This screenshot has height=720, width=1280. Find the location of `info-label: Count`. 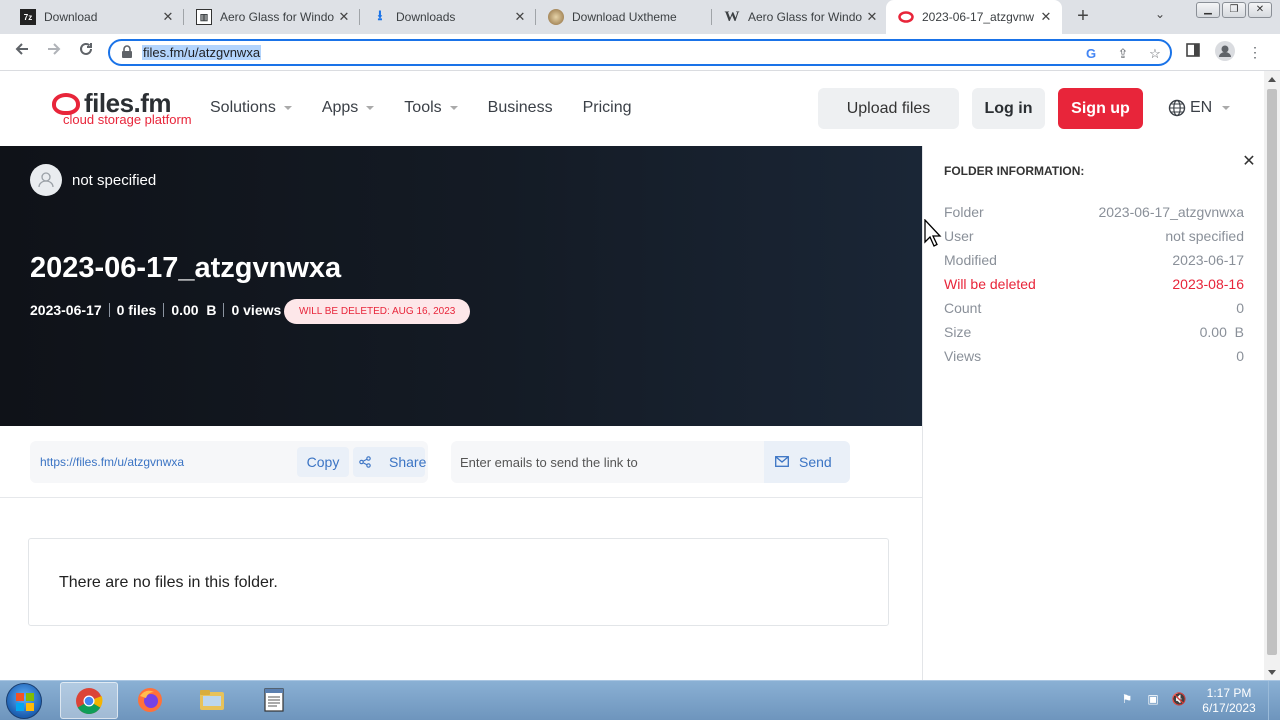

info-label: Count is located at coordinates (963, 308).